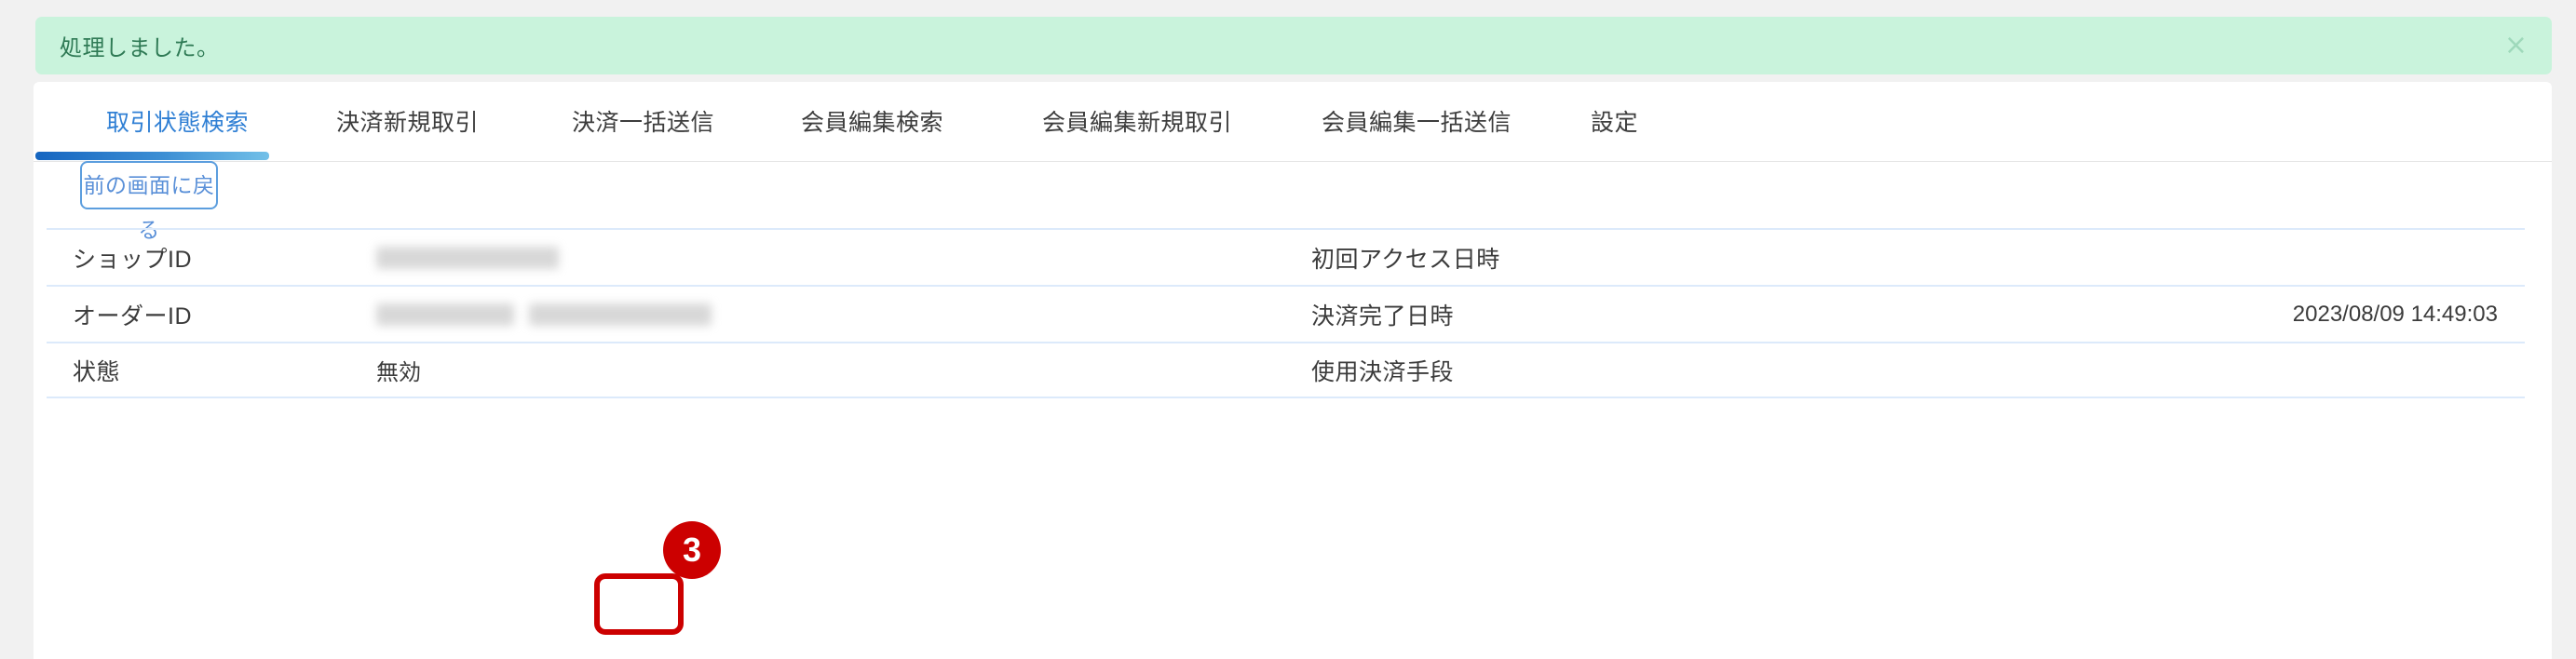 The height and width of the screenshot is (659, 2576). What do you see at coordinates (97, 371) in the screenshot?
I see `row-label-status: 状態` at bounding box center [97, 371].